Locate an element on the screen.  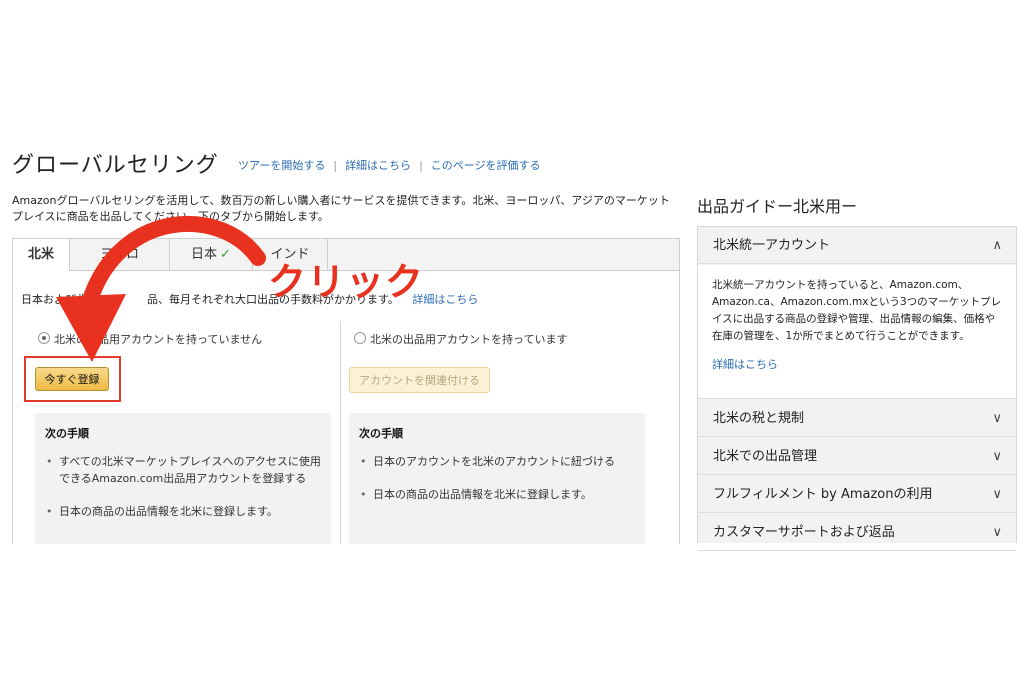
click-annotation-label: クリック is located at coordinates (346, 282).